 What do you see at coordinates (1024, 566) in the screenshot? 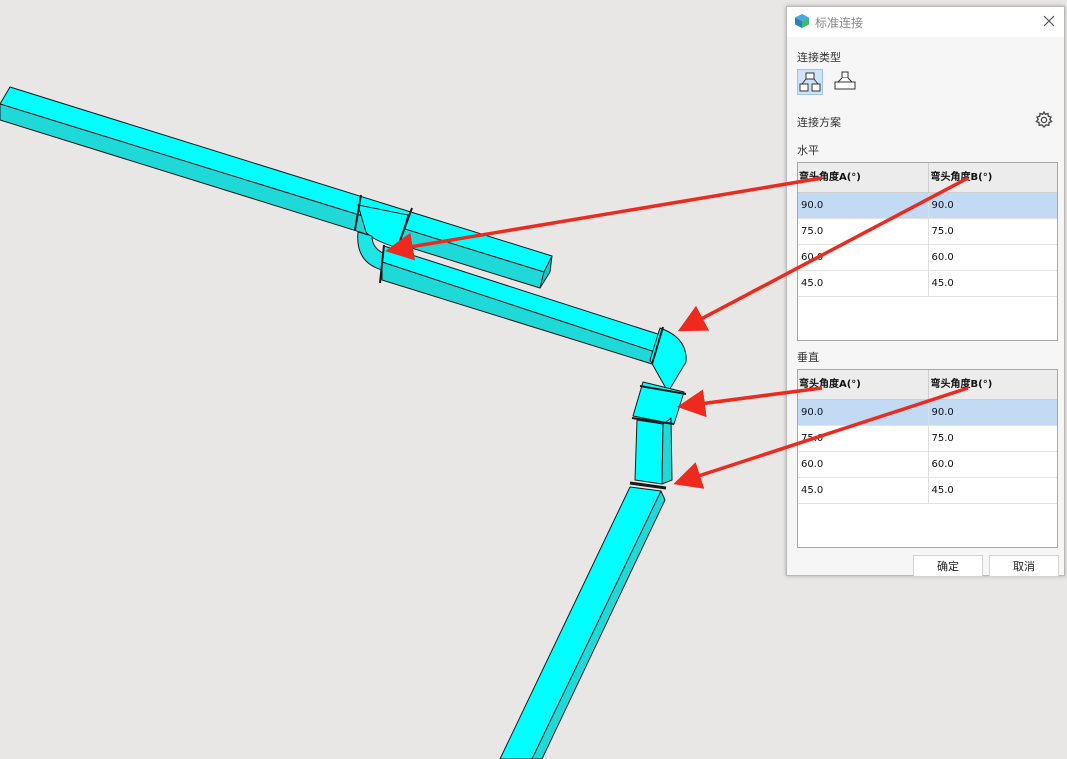
I see `cancel-button: 取消` at bounding box center [1024, 566].